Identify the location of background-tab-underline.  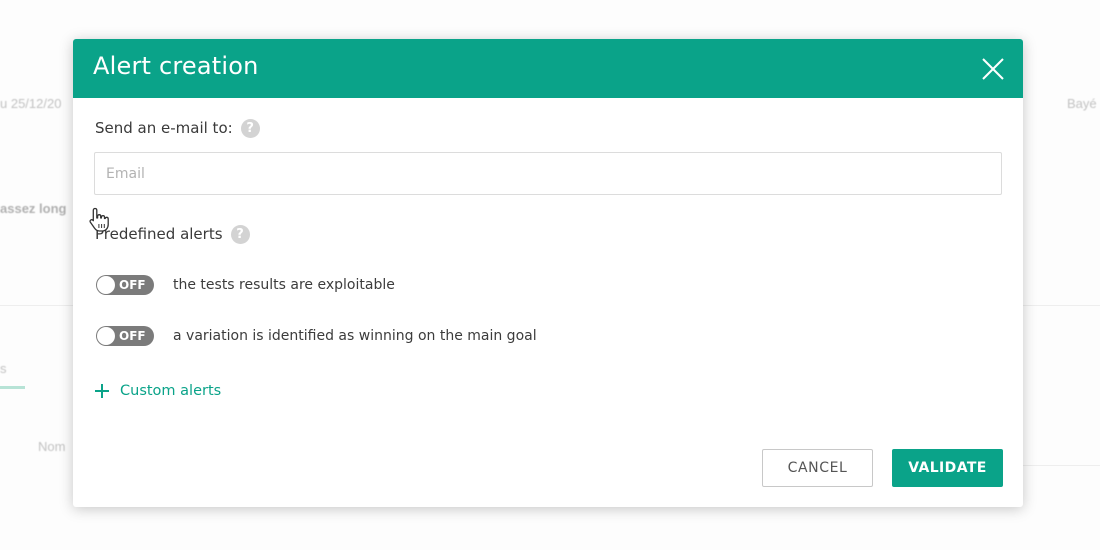
(12, 387).